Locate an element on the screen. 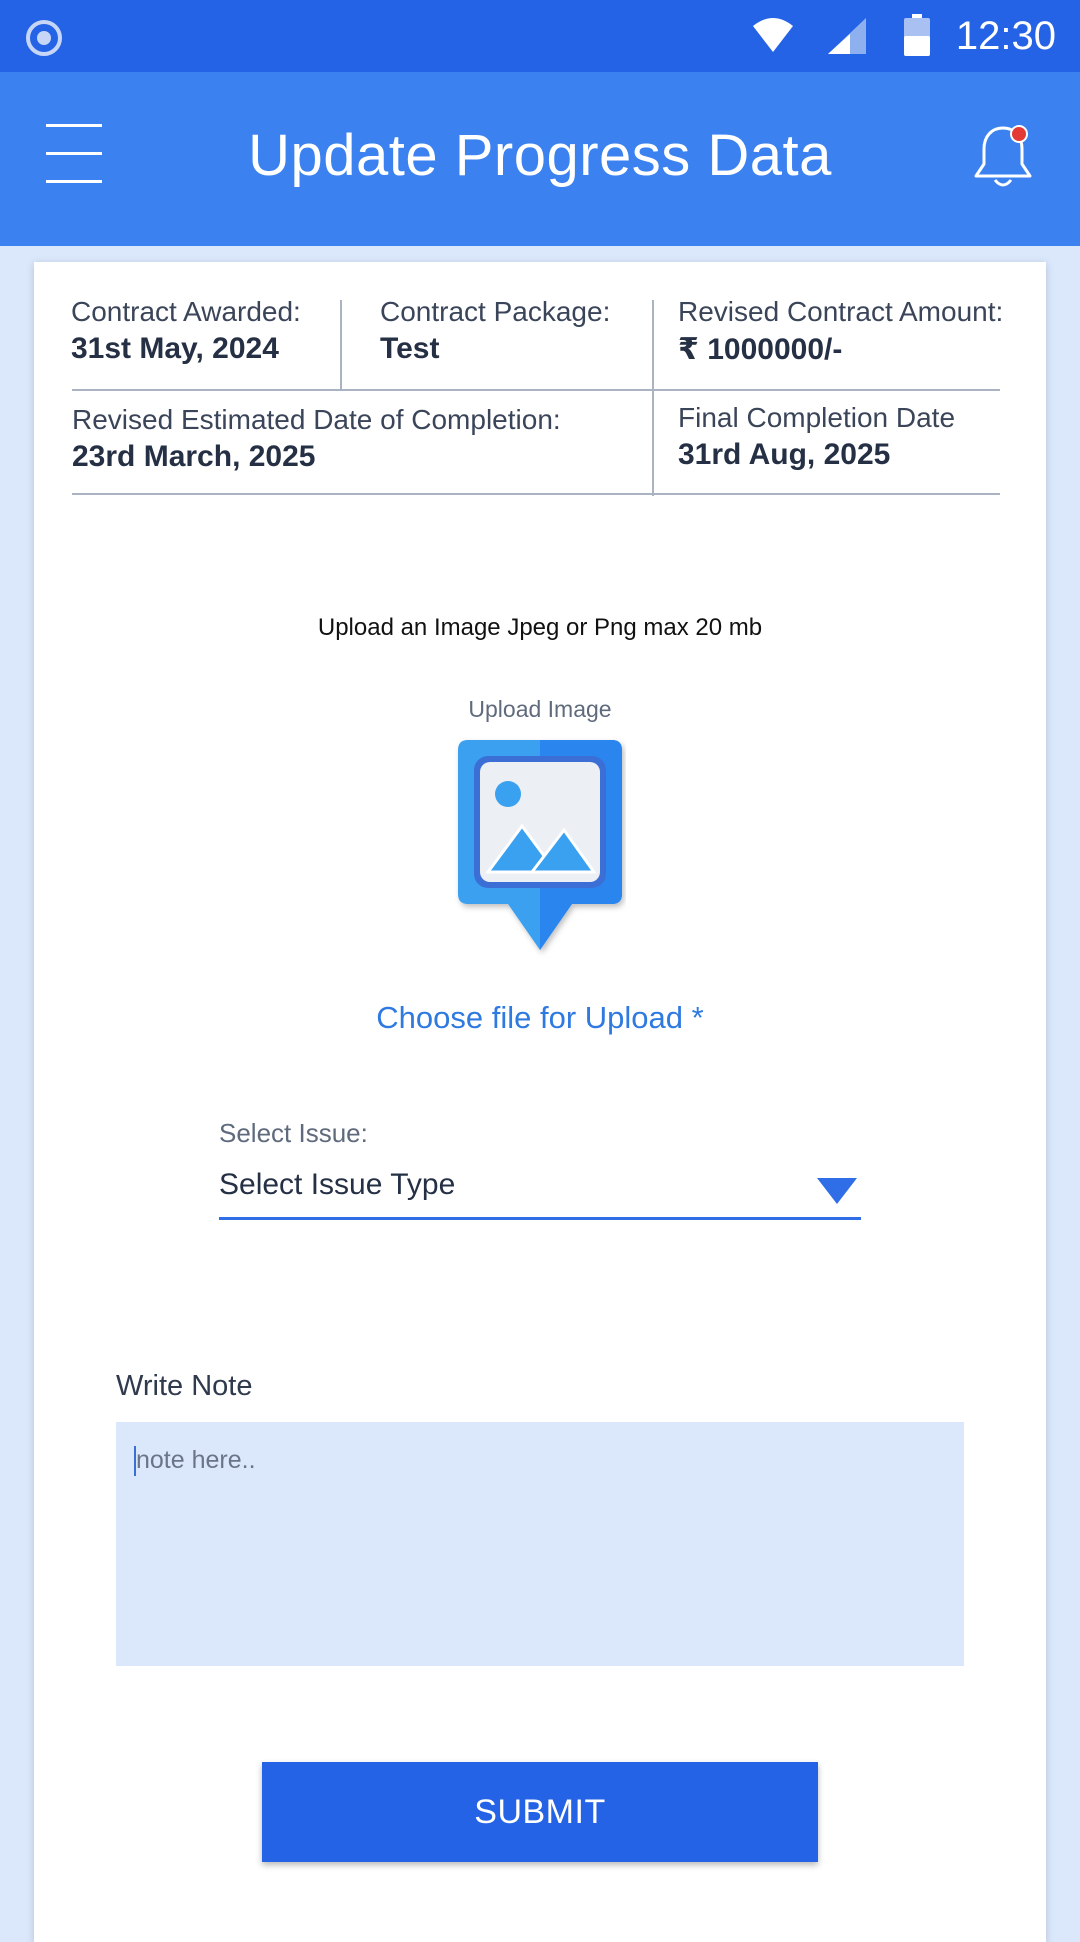  notification-dot is located at coordinates (1019, 134).